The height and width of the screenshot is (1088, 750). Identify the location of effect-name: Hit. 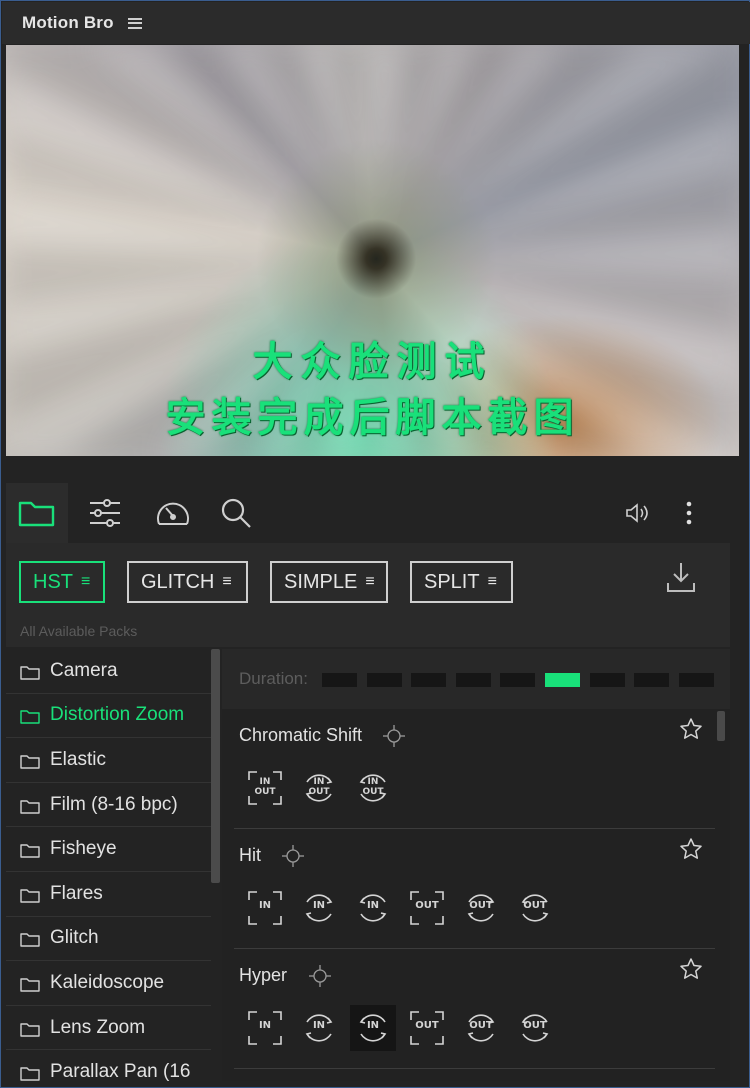
(250, 855).